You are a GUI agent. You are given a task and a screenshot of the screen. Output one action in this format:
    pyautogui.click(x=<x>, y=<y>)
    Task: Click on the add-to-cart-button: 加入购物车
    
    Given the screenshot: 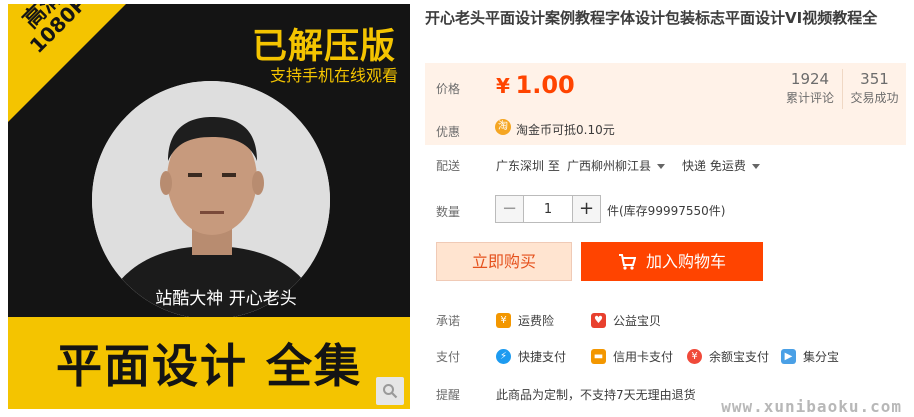 What is the action you would take?
    pyautogui.click(x=672, y=261)
    